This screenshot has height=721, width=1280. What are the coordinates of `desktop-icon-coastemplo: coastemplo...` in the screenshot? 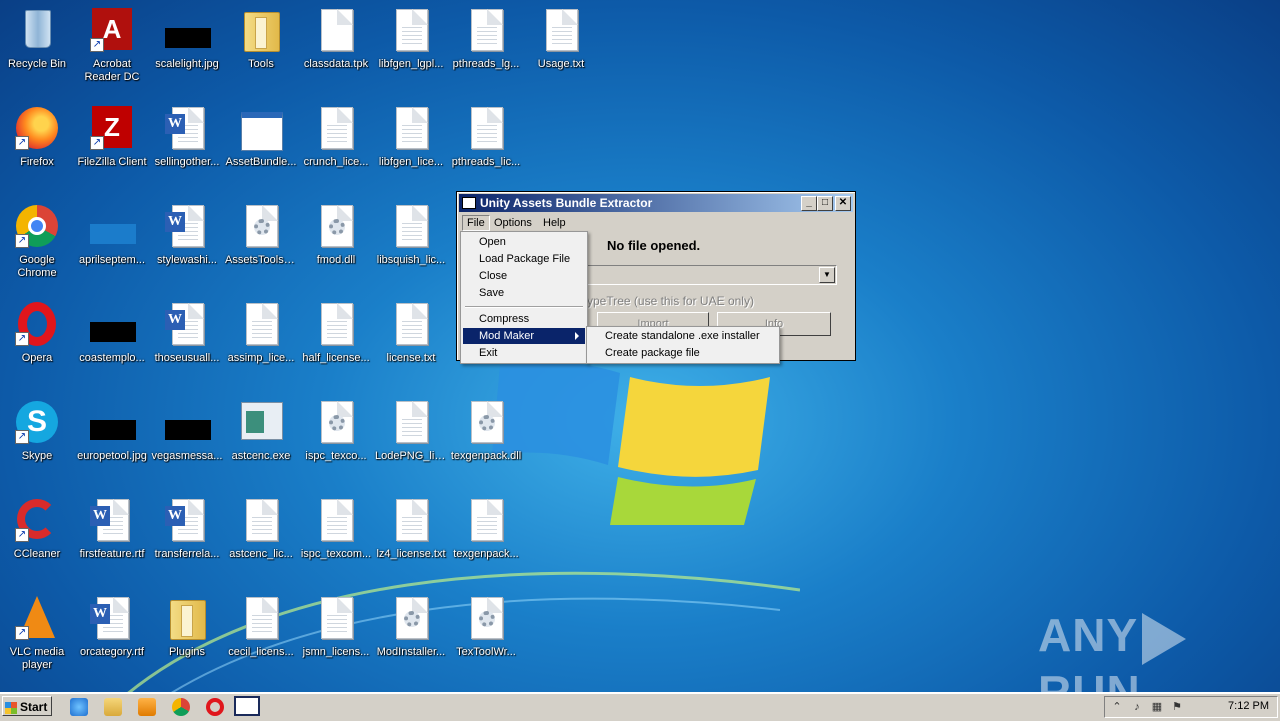 It's located at (112, 332).